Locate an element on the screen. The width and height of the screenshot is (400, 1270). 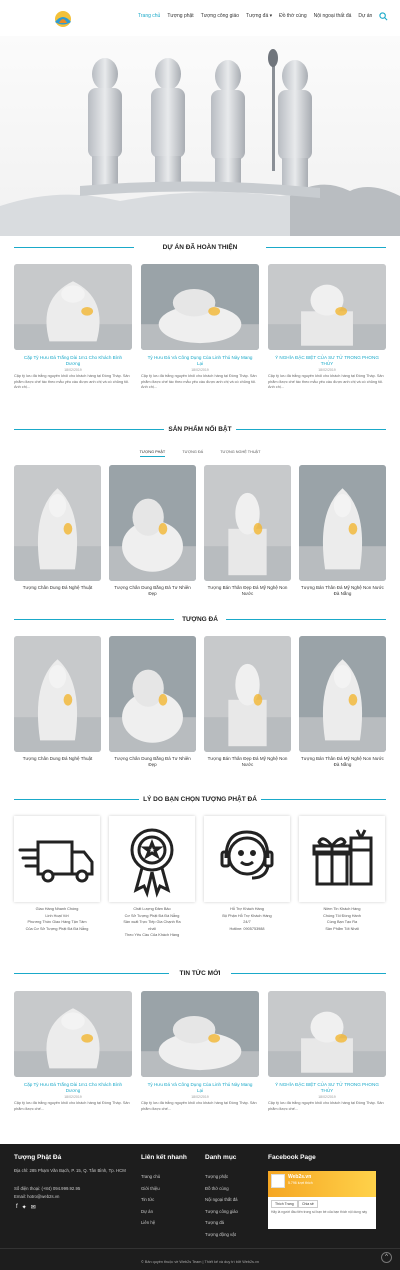
footer-email: Email: hotro@web2s.vn is located at coordinates (36, 1197).